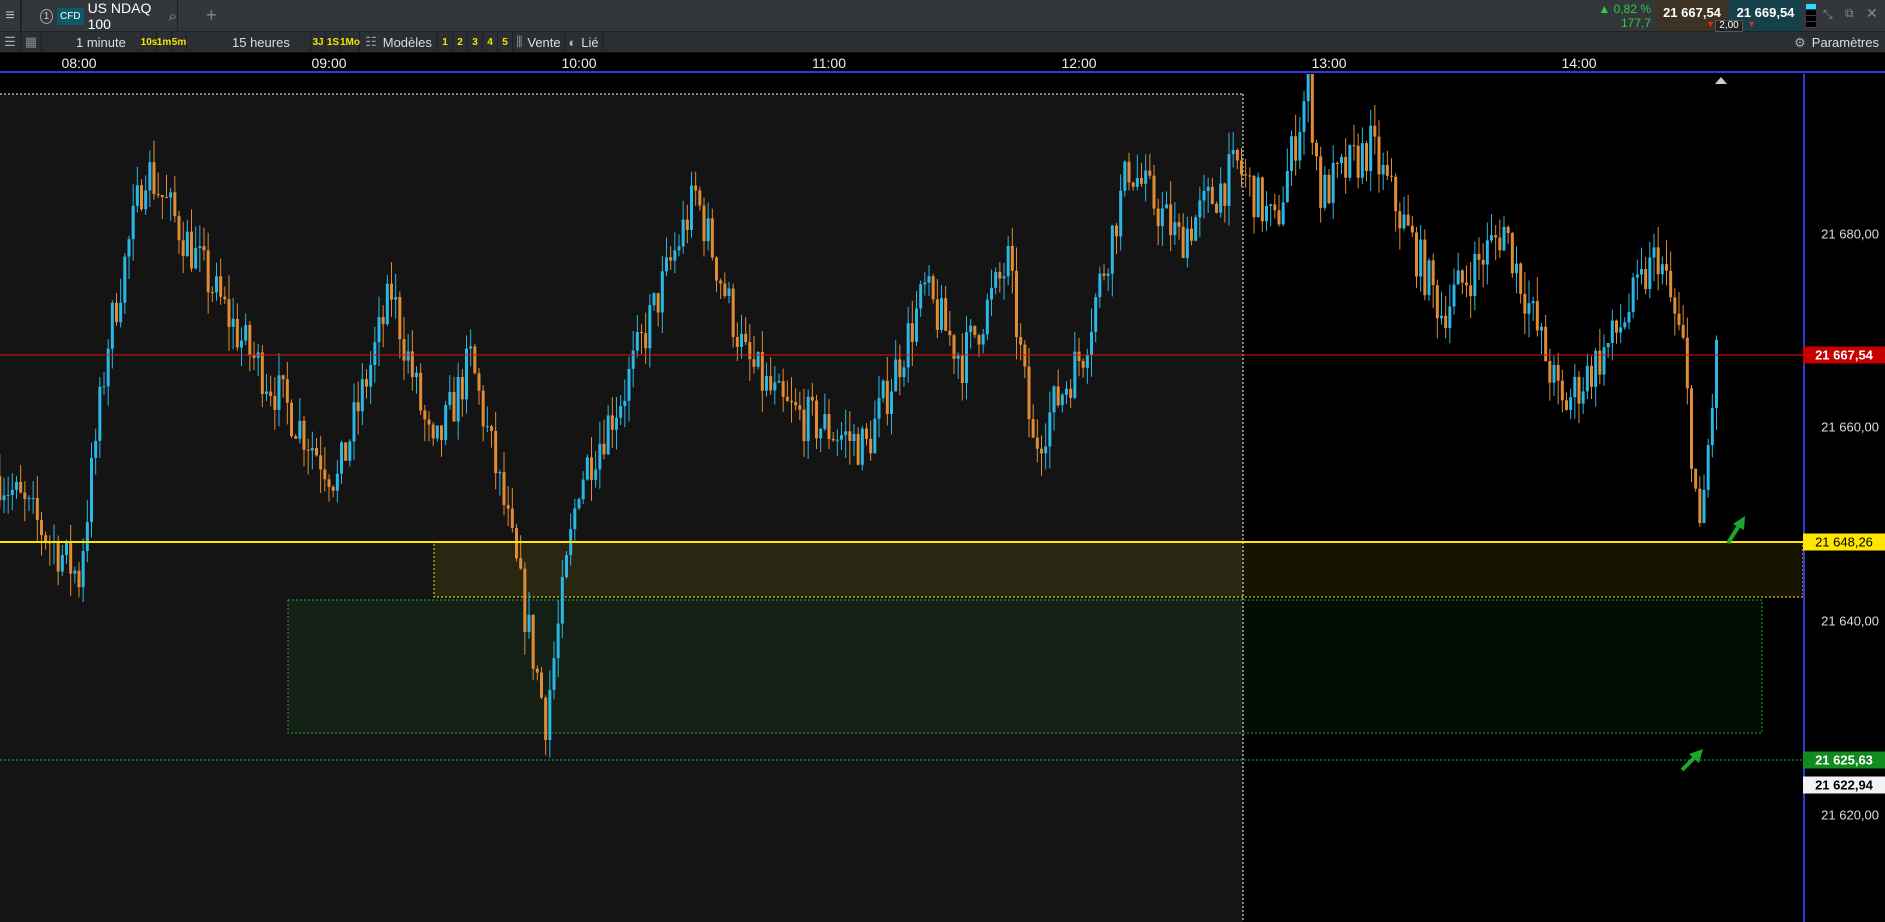  What do you see at coordinates (333, 42) in the screenshot?
I see `range-1s: 1S` at bounding box center [333, 42].